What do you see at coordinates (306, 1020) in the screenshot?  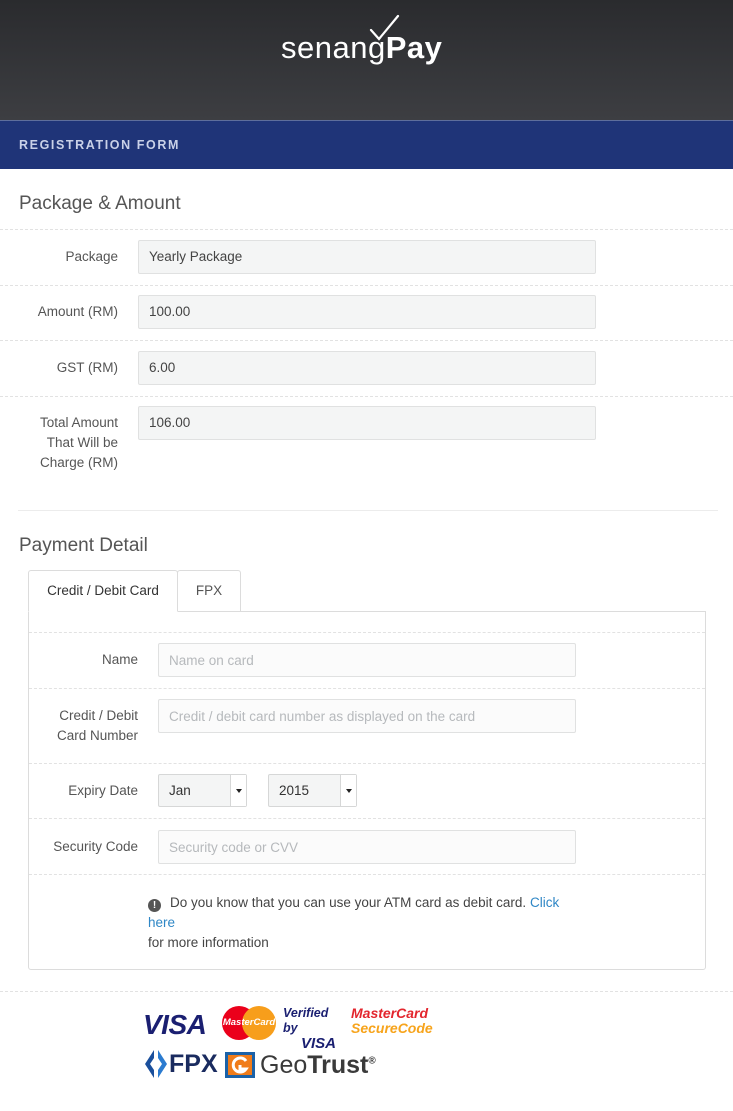 I see `verified-by-text: Verified by` at bounding box center [306, 1020].